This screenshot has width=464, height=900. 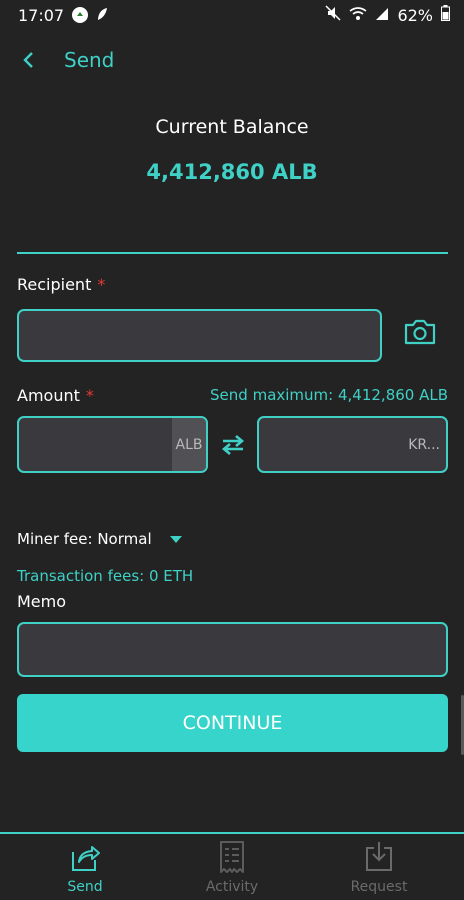 I want to click on status-right: 62%, so click(x=387, y=15).